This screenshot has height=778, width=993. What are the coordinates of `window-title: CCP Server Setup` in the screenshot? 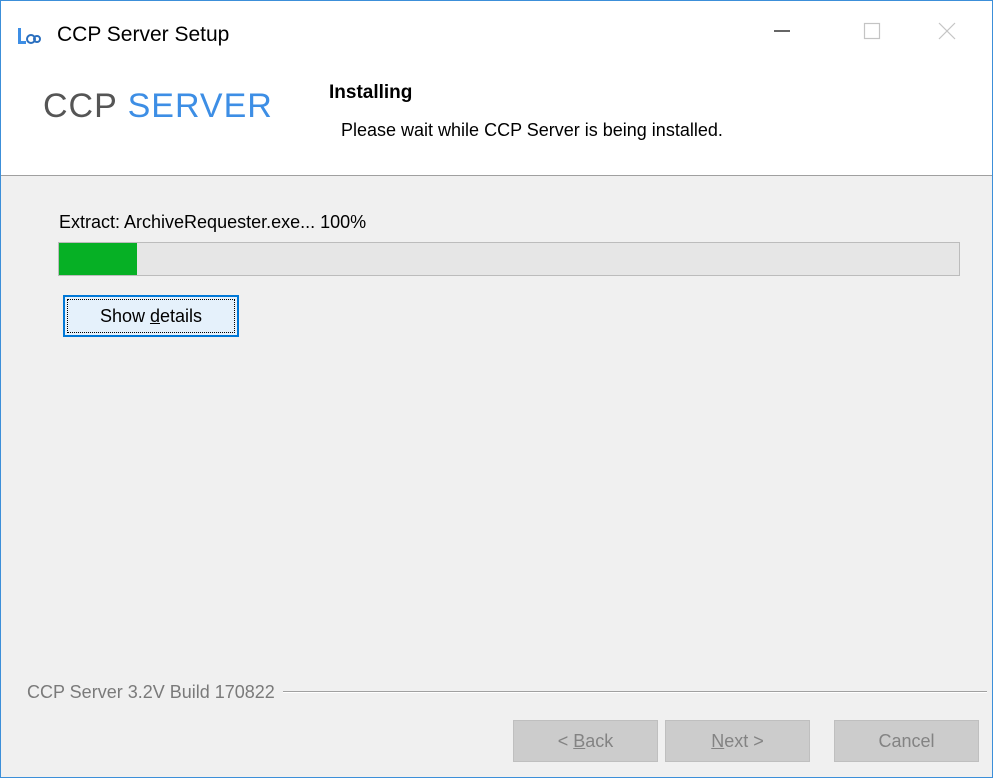 It's located at (143, 34).